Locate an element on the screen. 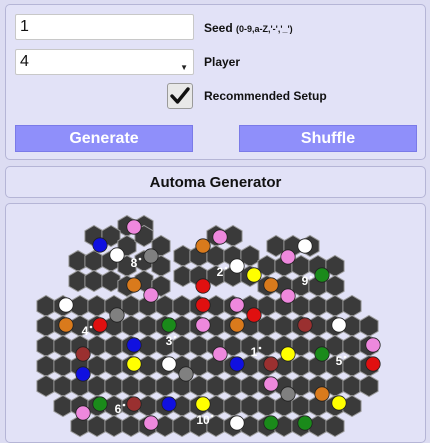  shuffle-button: Shuffle is located at coordinates (328, 138).